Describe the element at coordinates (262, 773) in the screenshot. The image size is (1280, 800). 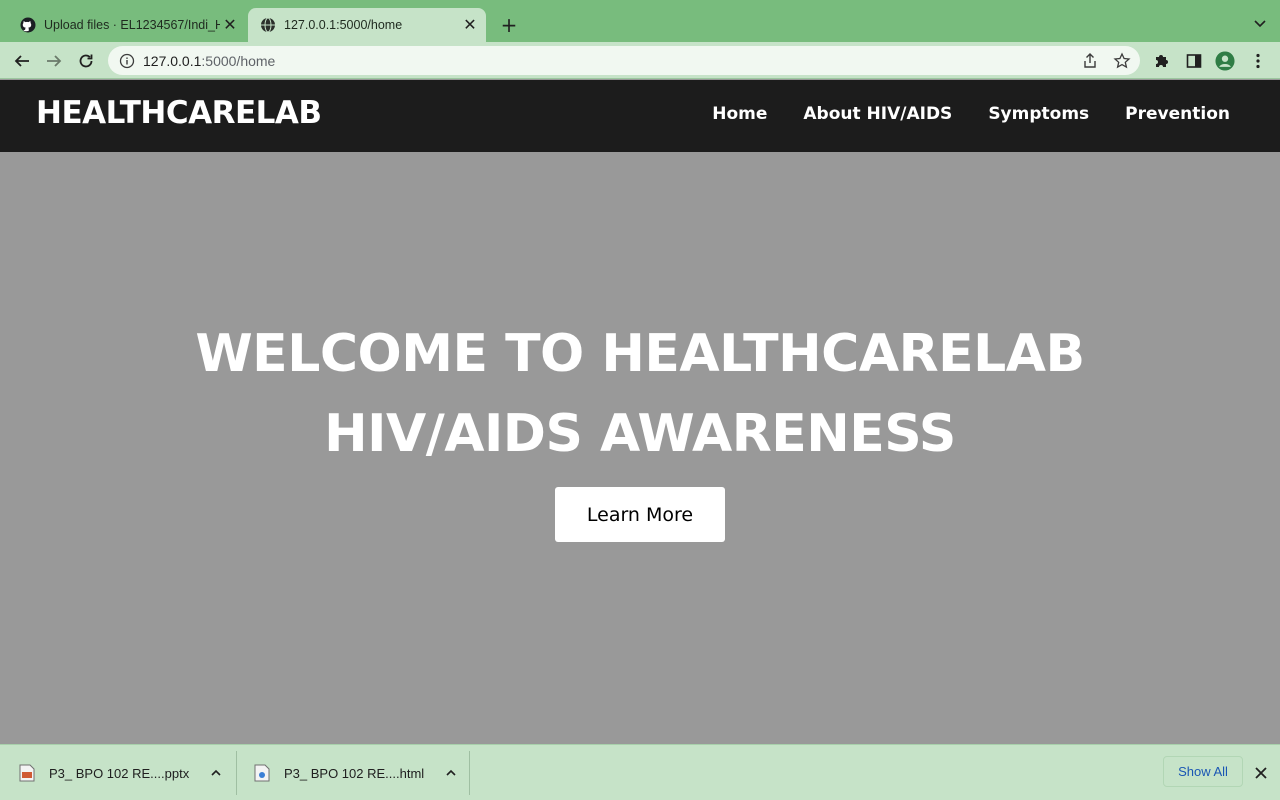
I see `html-file-icon` at that location.